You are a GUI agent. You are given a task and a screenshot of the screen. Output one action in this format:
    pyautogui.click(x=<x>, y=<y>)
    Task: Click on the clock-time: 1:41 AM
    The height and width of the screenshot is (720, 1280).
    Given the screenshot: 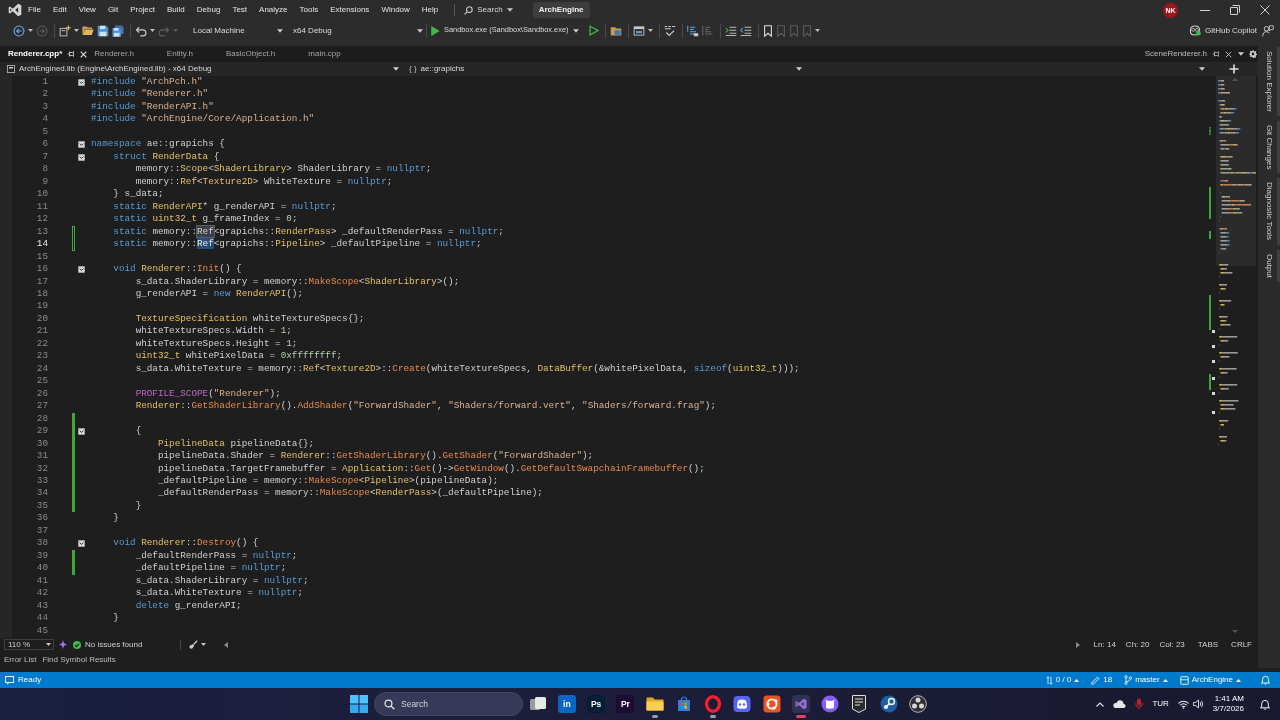 What is the action you would take?
    pyautogui.click(x=1229, y=699)
    